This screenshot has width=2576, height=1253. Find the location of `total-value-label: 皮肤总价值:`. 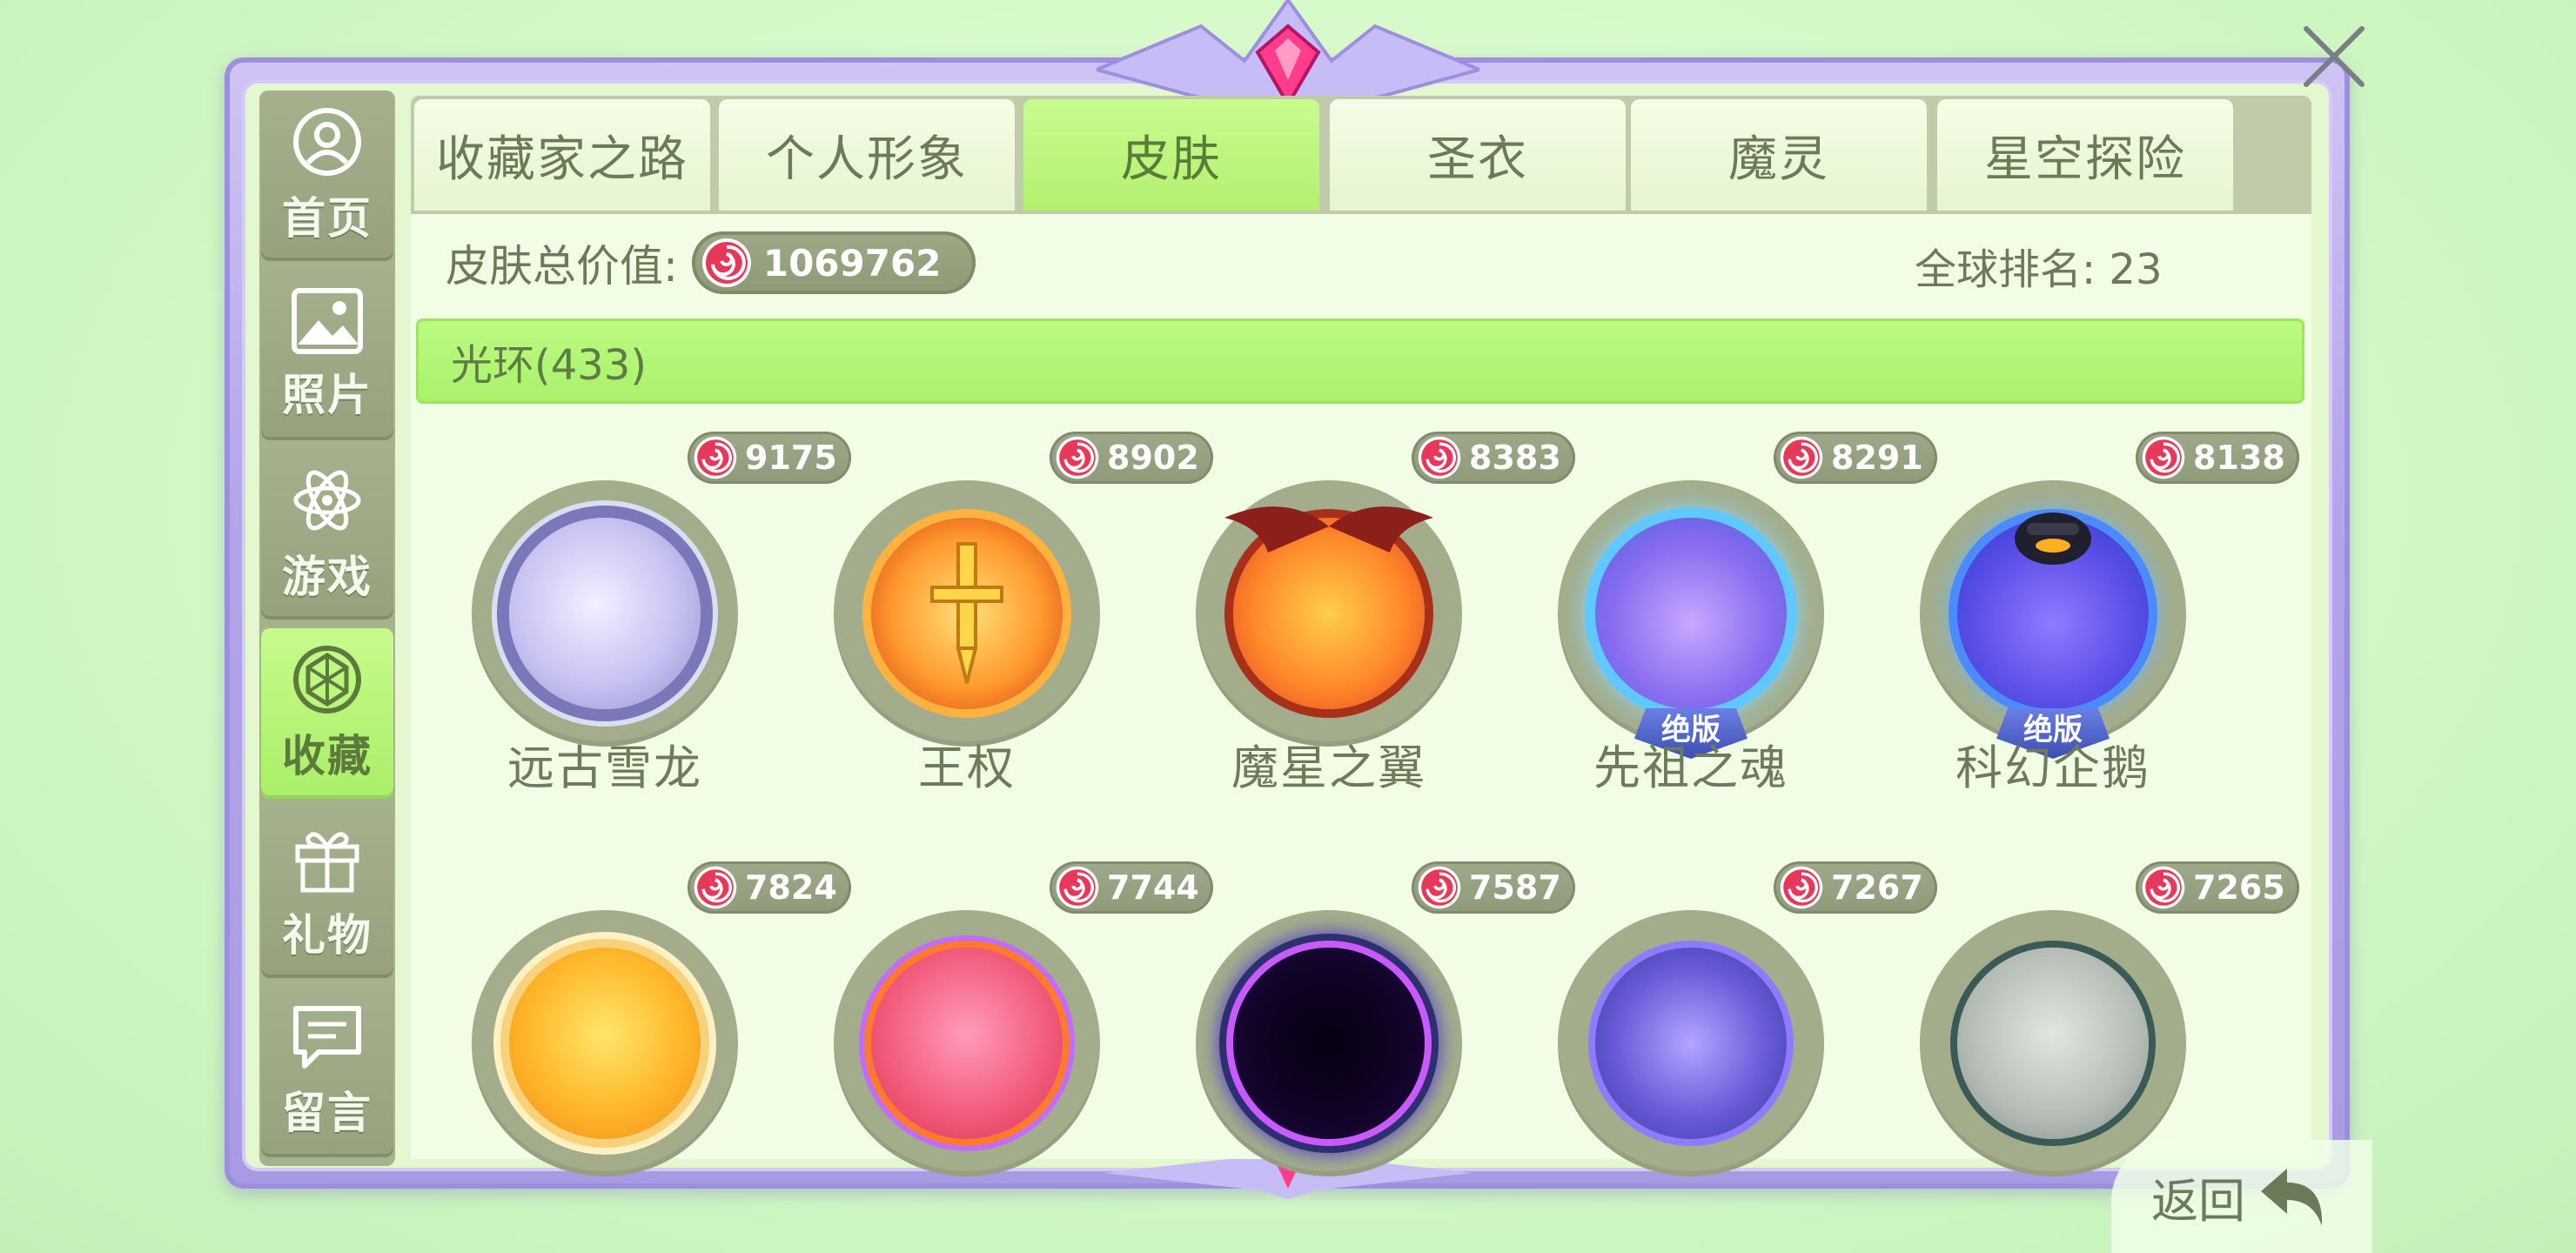

total-value-label: 皮肤总价值: is located at coordinates (562, 266).